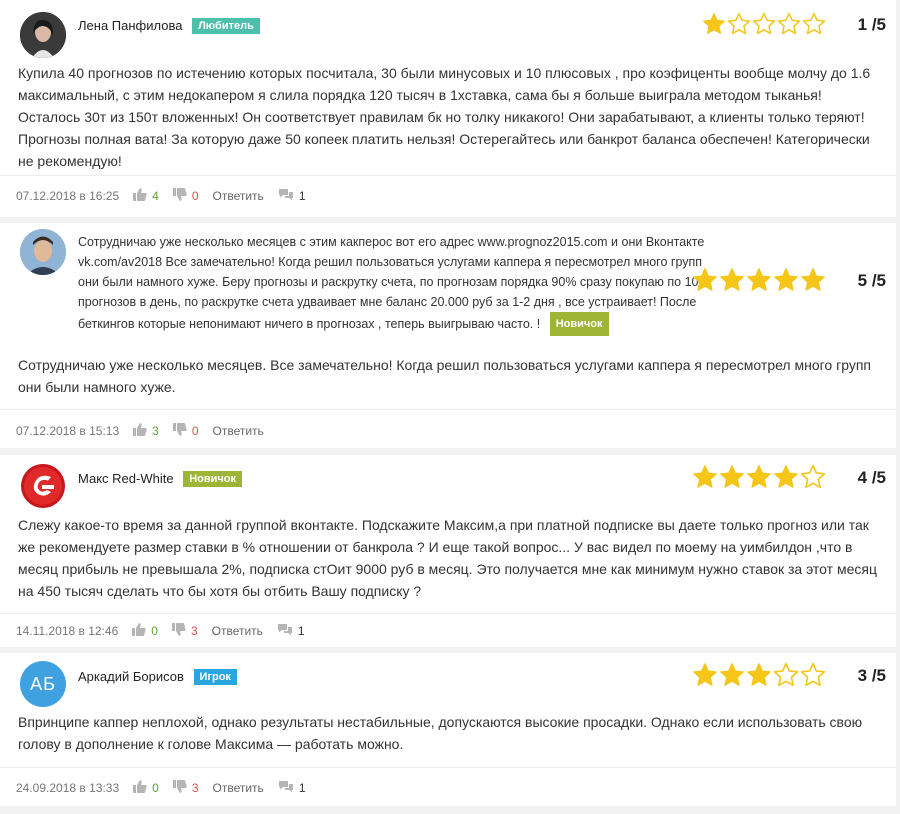 The width and height of the screenshot is (900, 814). I want to click on author-name: Аркадий Борисов, so click(131, 676).